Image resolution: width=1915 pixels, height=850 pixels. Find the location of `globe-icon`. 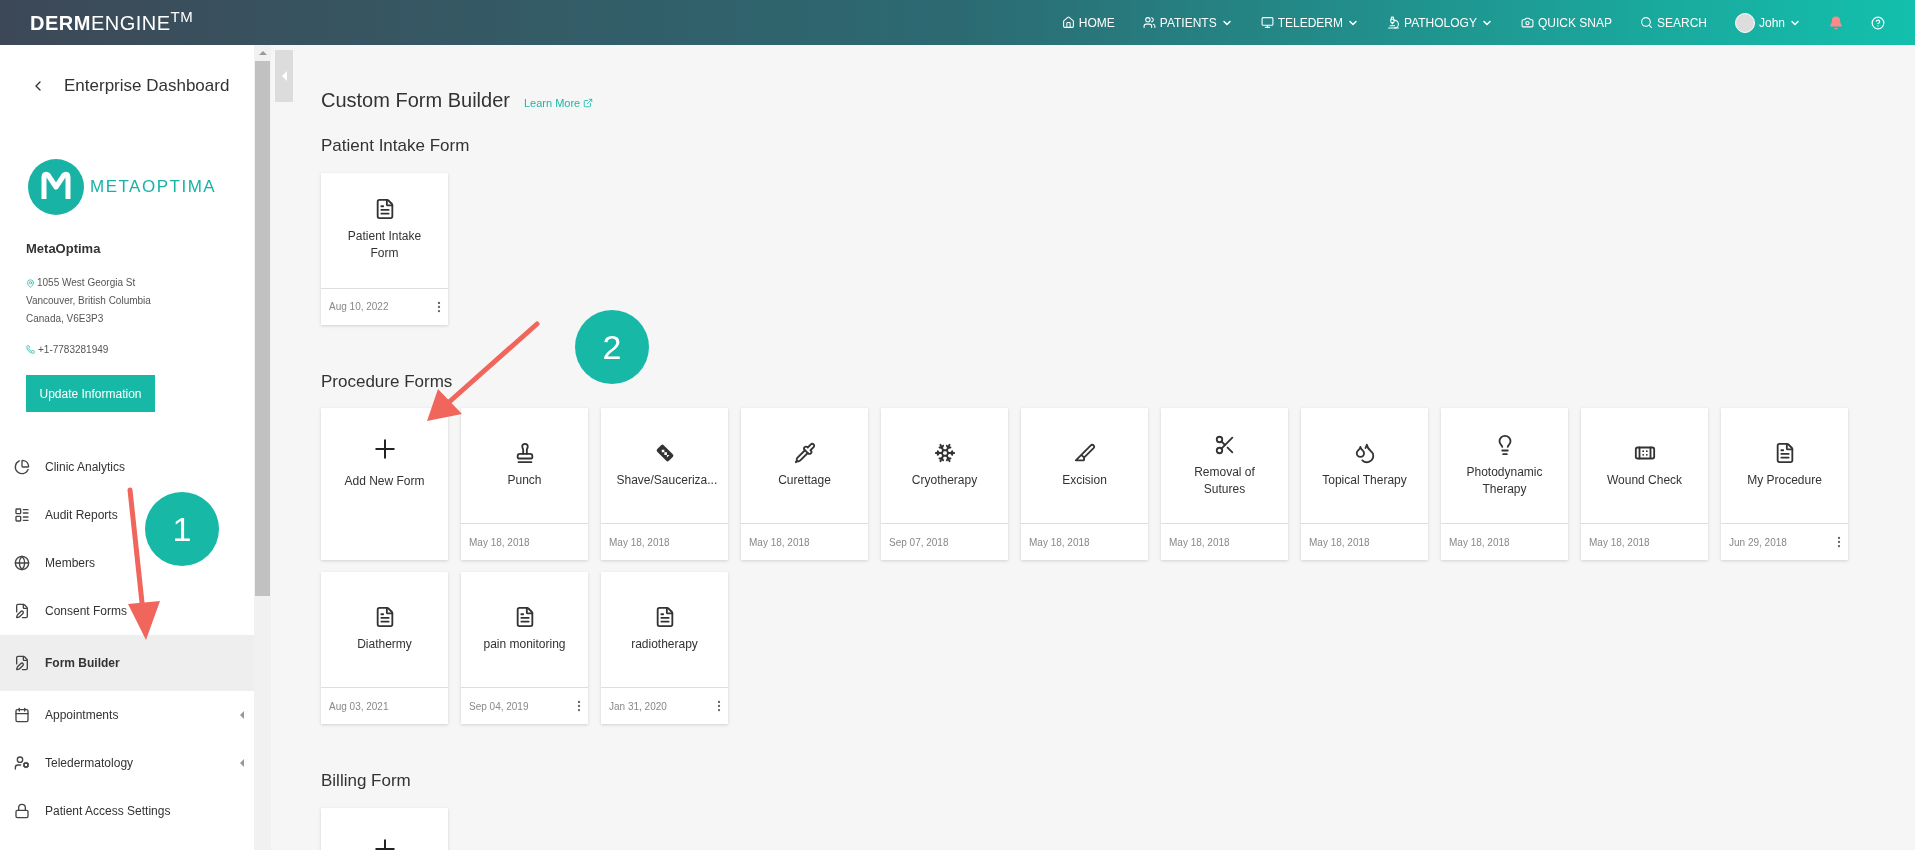

globe-icon is located at coordinates (22, 563).